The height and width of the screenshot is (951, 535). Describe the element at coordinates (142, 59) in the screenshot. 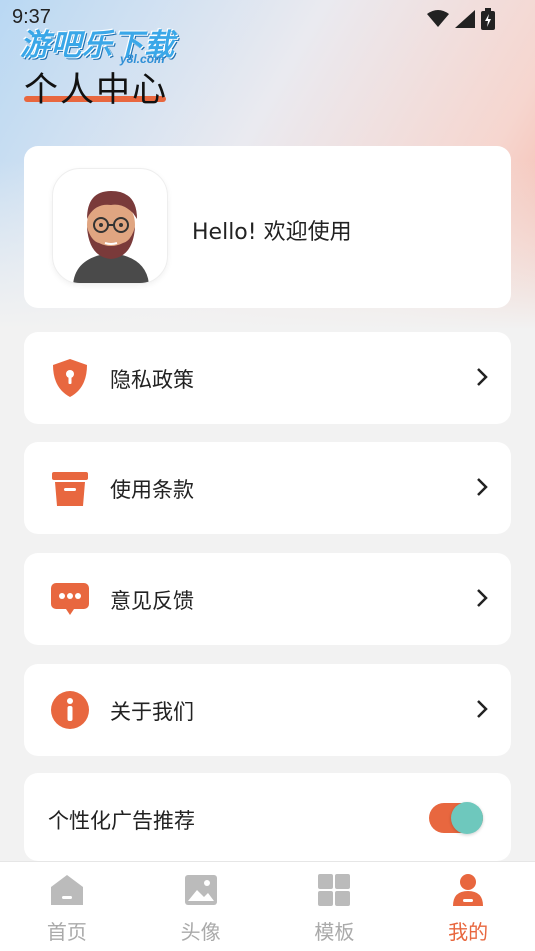

I see `watermark-sub: y8l.com` at that location.